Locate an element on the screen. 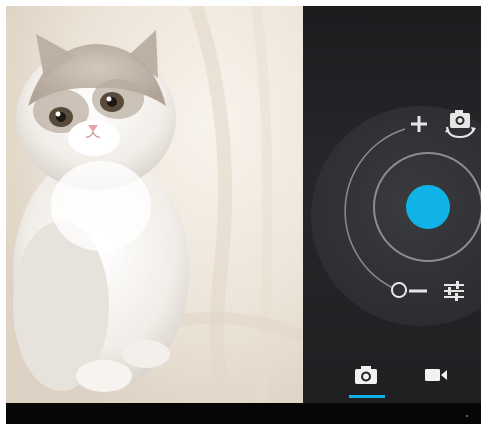 The width and height of the screenshot is (485, 428). zoom-slider-knob is located at coordinates (399, 290).